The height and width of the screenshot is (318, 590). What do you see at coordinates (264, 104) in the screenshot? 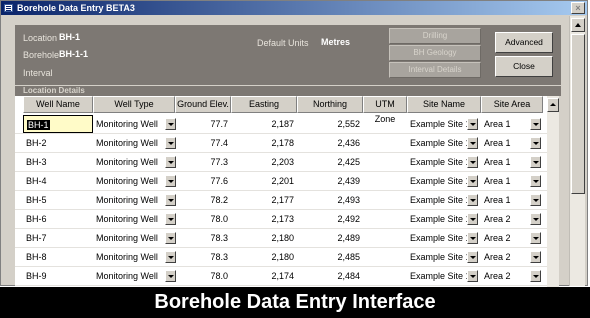
I see `col-header-easting: Easting` at bounding box center [264, 104].